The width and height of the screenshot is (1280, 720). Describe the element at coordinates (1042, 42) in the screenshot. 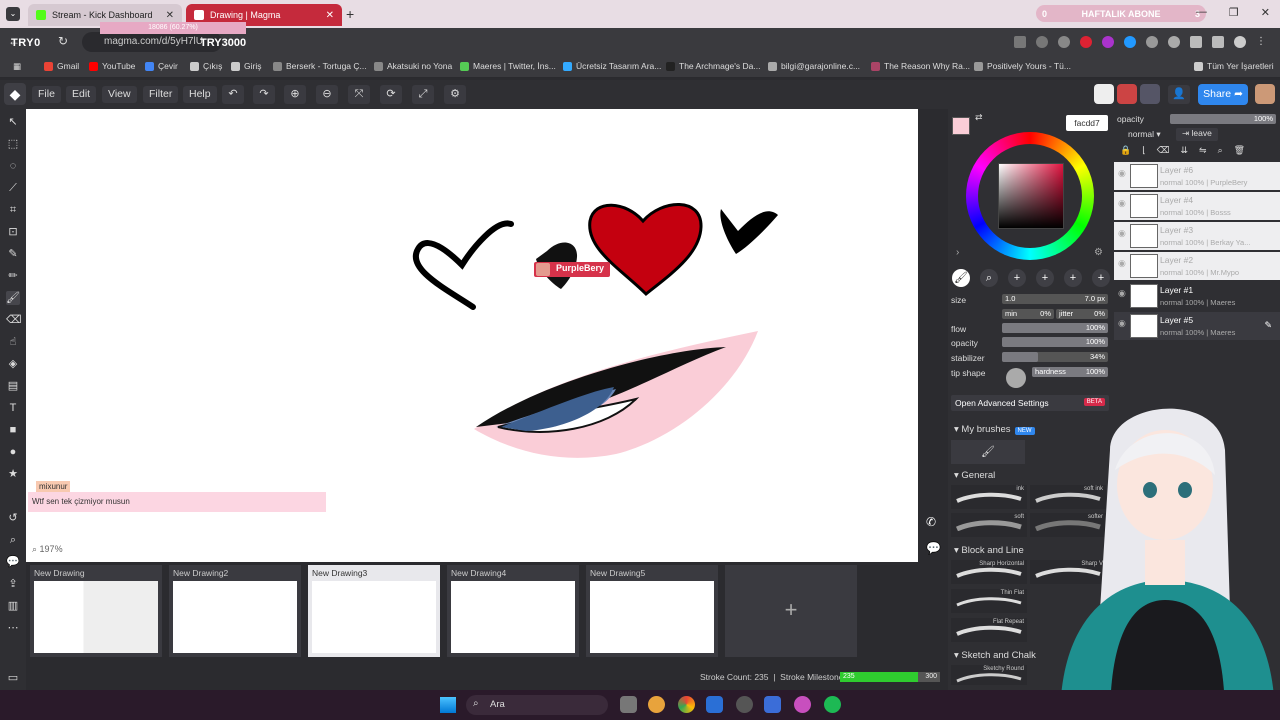

I see `eye-off-icon` at that location.